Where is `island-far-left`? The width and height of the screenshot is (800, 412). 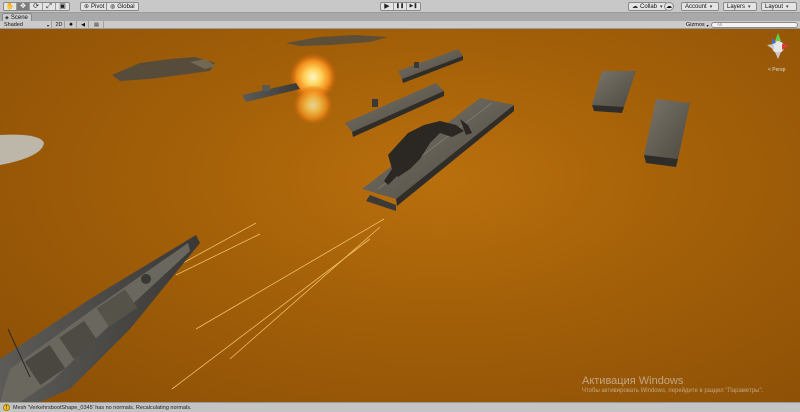 island-far-left is located at coordinates (164, 69).